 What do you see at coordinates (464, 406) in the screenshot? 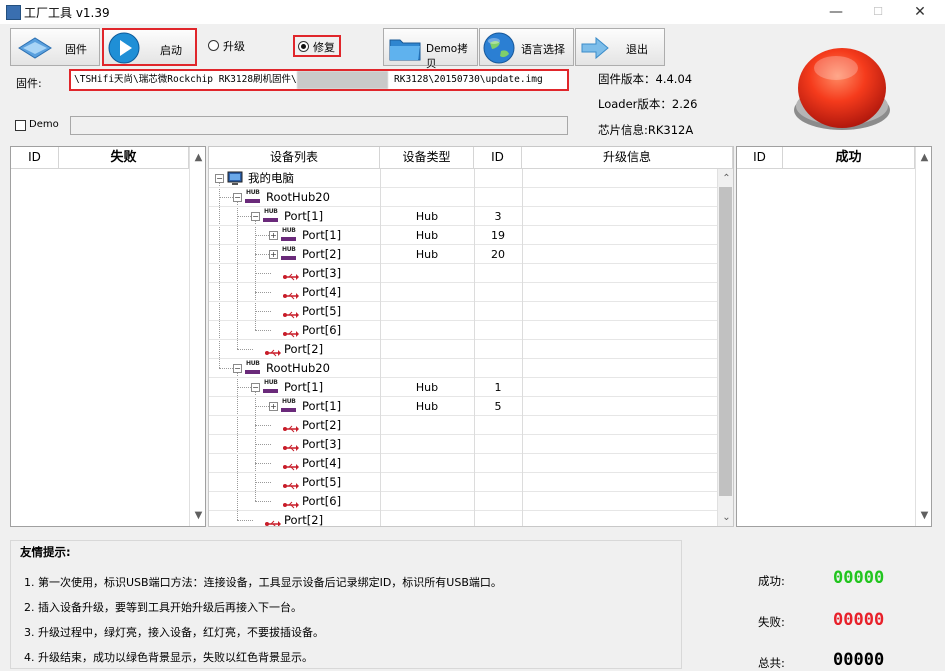
I see `table-row: + HUB Port[1] Hub 5` at bounding box center [464, 406].